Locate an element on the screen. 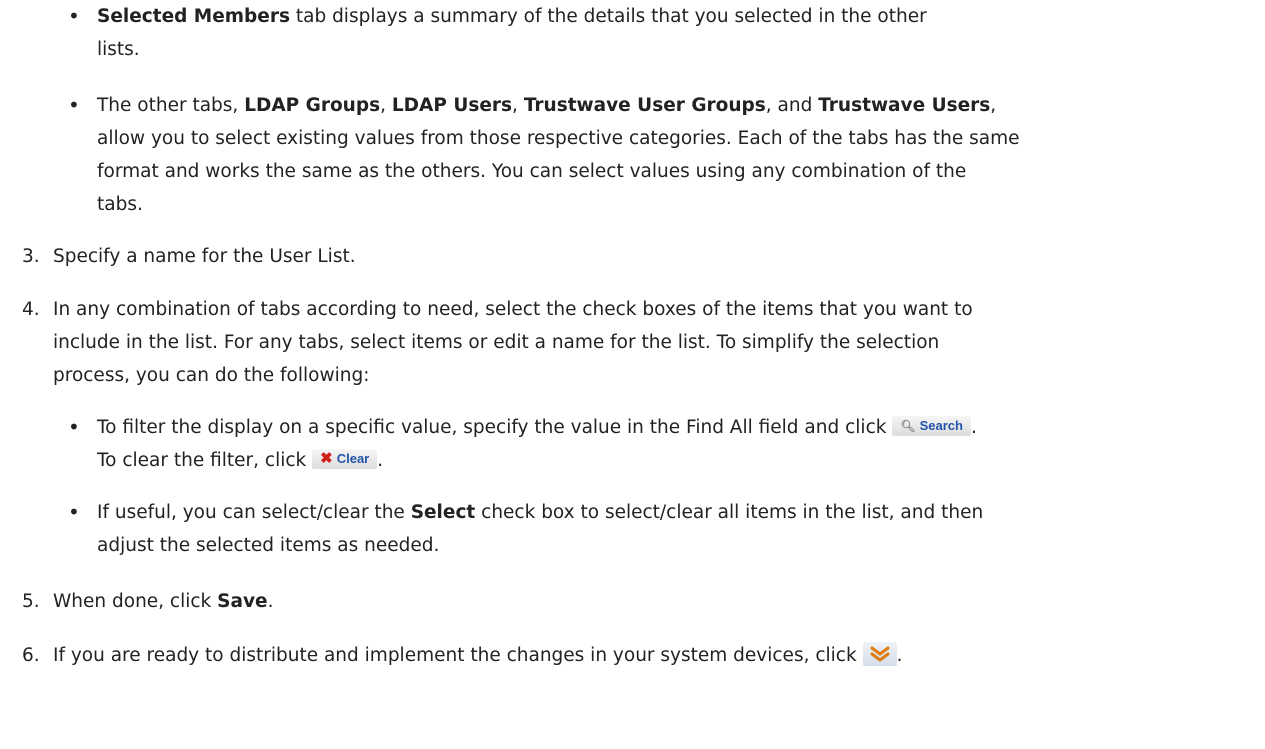 This screenshot has height=749, width=1265. tab-name-ldap-groups: LDAP Groups is located at coordinates (312, 105).